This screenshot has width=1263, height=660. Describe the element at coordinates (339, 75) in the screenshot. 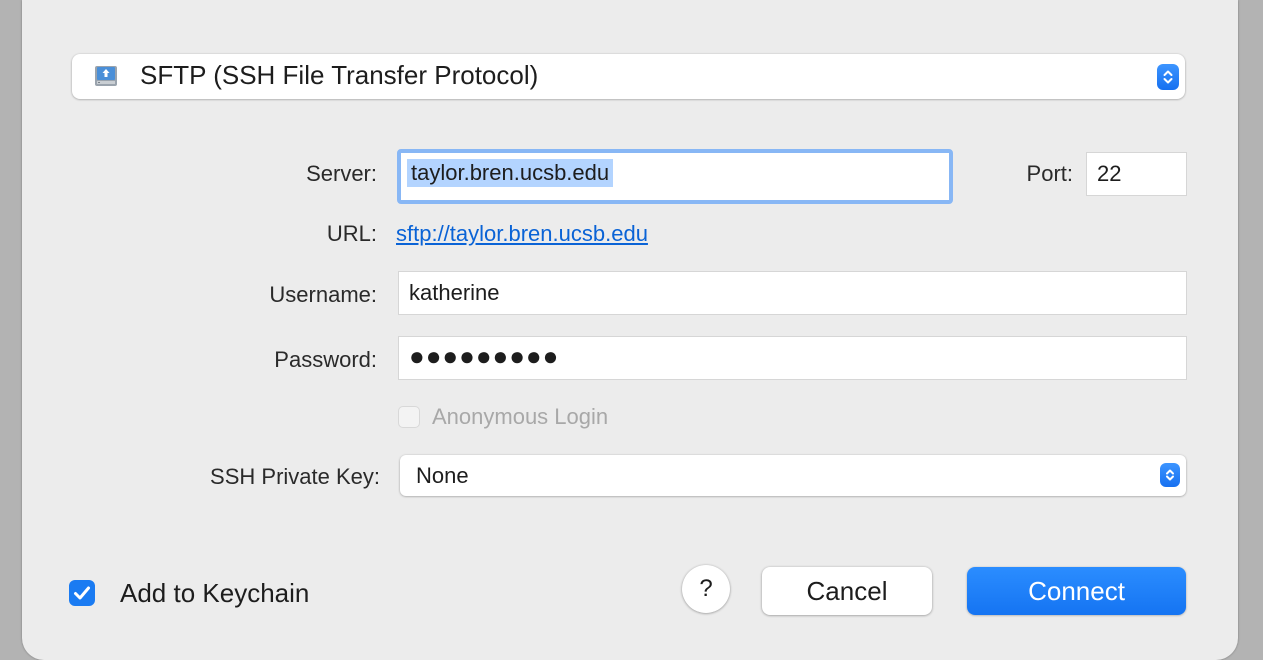

I see `protocol-label: SFTP (SSH File Transfer Protocol)` at that location.